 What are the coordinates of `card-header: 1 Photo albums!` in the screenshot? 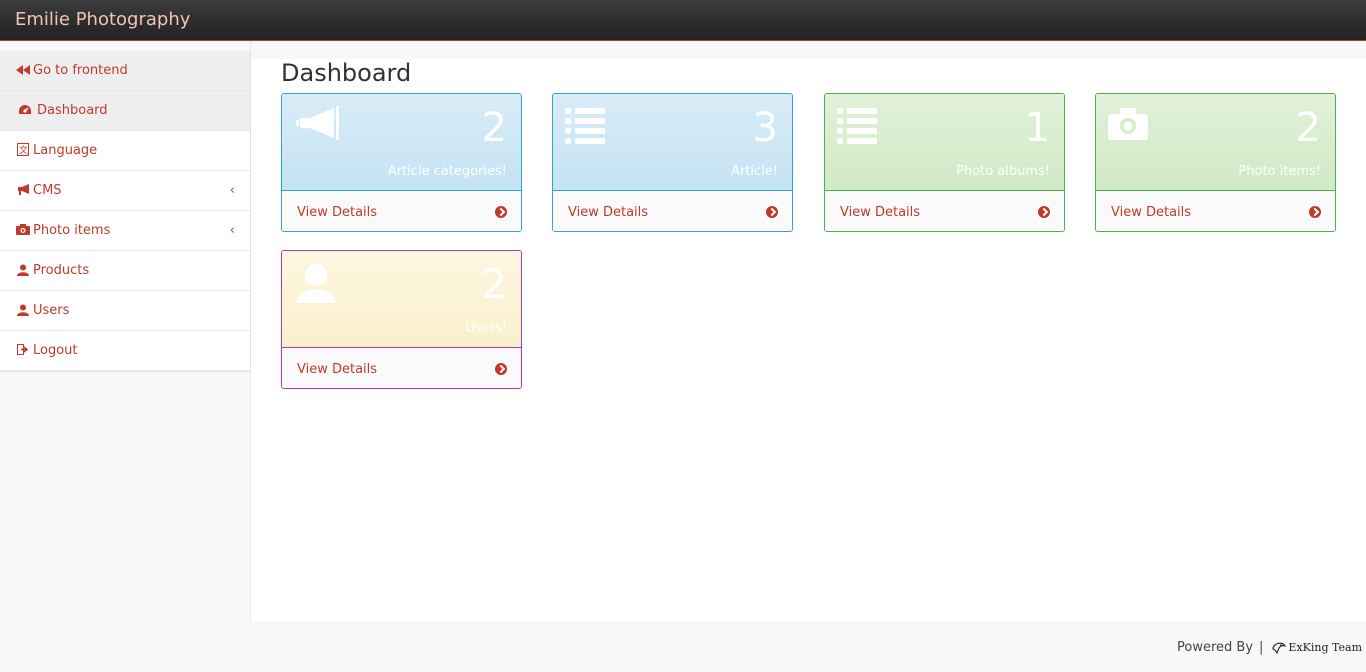 It's located at (944, 142).